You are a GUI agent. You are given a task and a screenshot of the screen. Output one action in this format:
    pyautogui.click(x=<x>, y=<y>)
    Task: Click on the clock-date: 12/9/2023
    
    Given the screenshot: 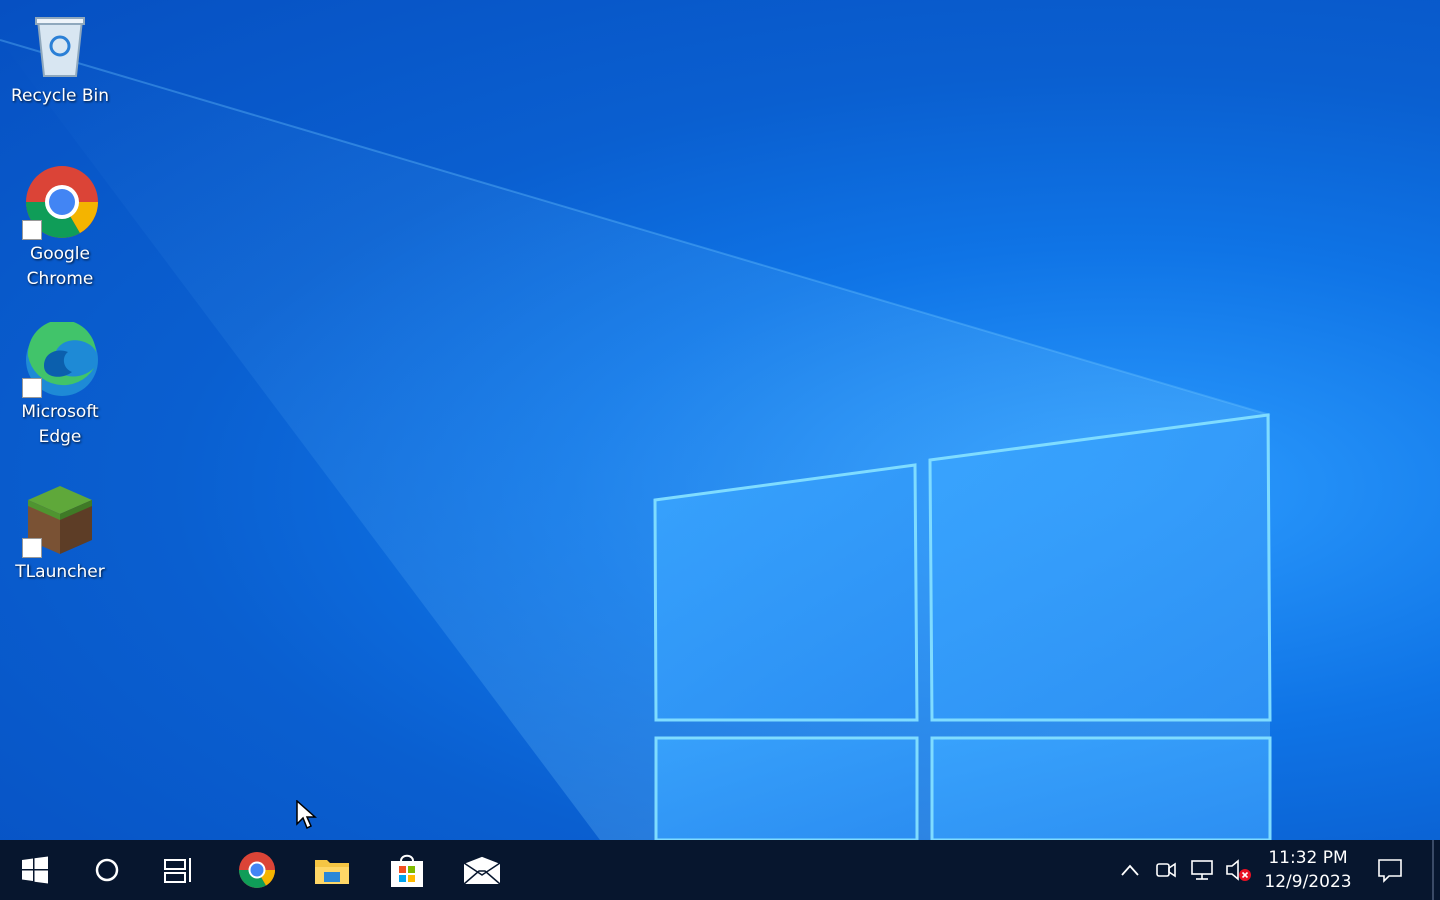 What is the action you would take?
    pyautogui.click(x=1308, y=882)
    